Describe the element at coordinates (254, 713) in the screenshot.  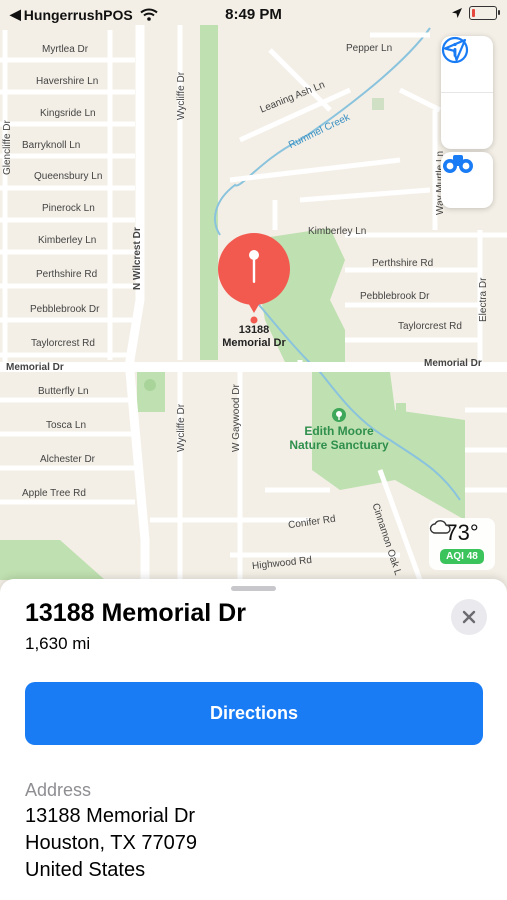
I see `directions-button: Directions` at that location.